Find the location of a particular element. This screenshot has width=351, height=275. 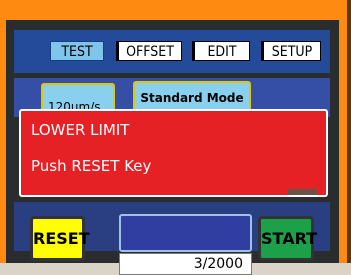

tab-edit: EDIT is located at coordinates (221, 51).